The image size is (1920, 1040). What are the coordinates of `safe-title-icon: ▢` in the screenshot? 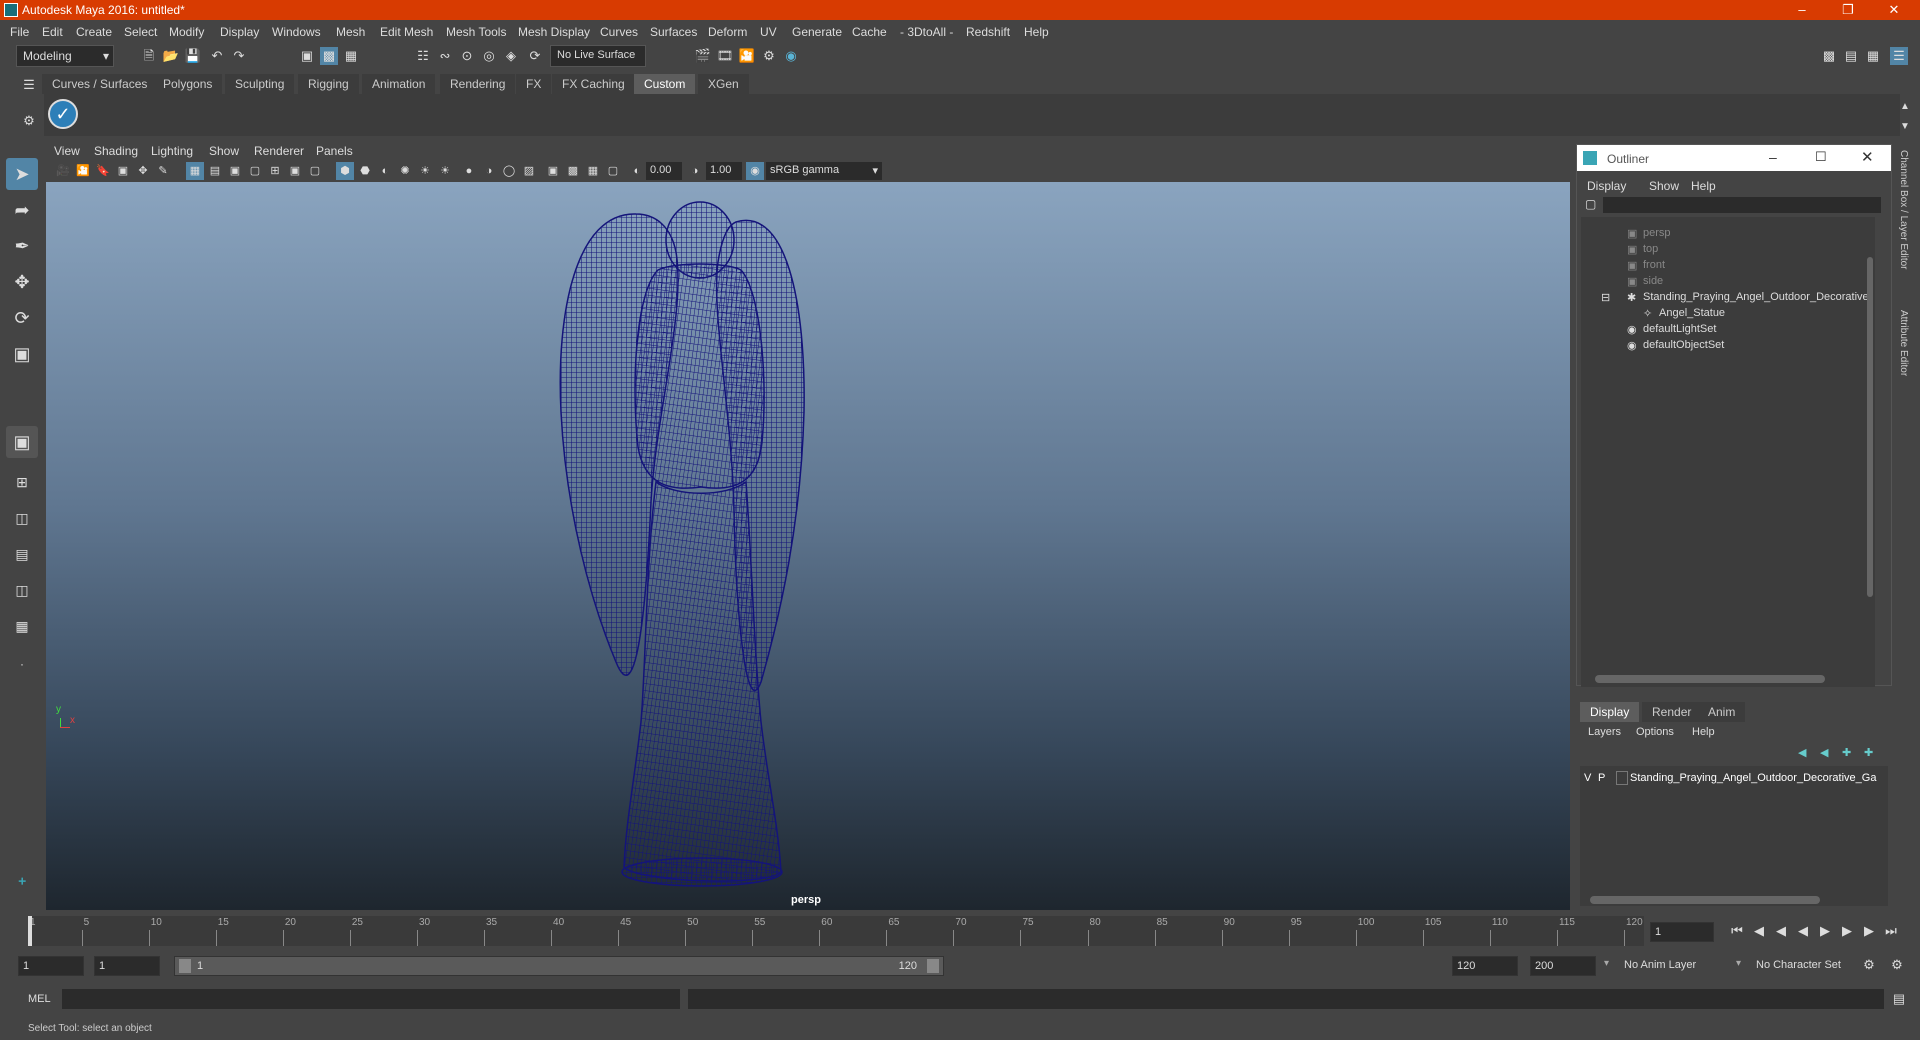 It's located at (315, 171).